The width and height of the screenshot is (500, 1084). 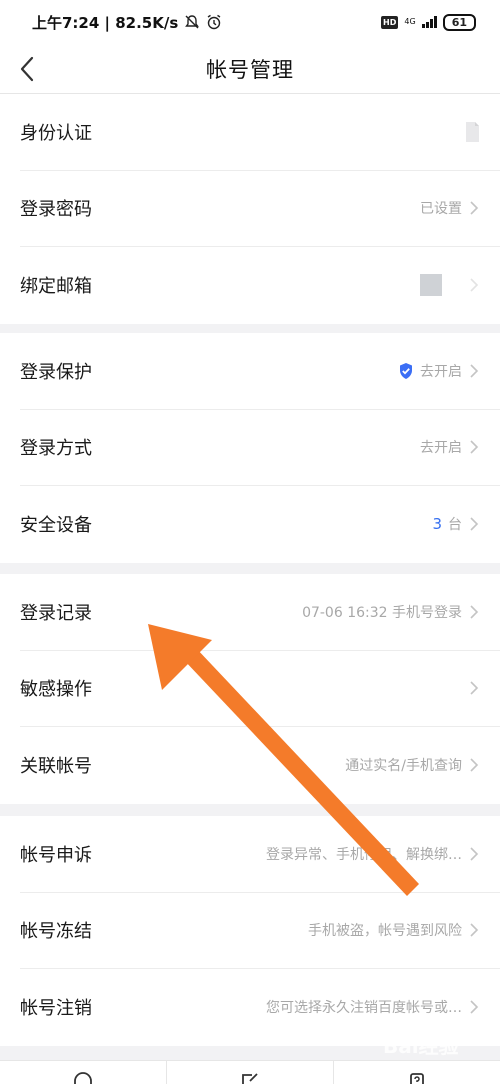 I want to click on help-icon, so click(x=417, y=1078).